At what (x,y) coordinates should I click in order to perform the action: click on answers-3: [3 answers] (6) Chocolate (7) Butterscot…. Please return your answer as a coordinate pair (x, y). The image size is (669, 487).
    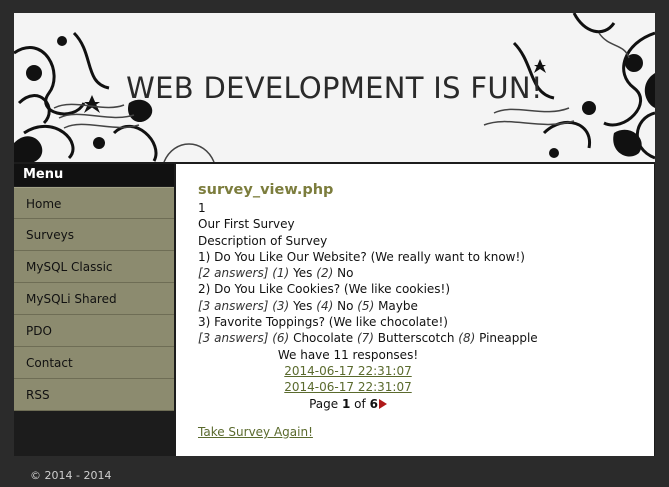
    Looking at the image, I should click on (426, 338).